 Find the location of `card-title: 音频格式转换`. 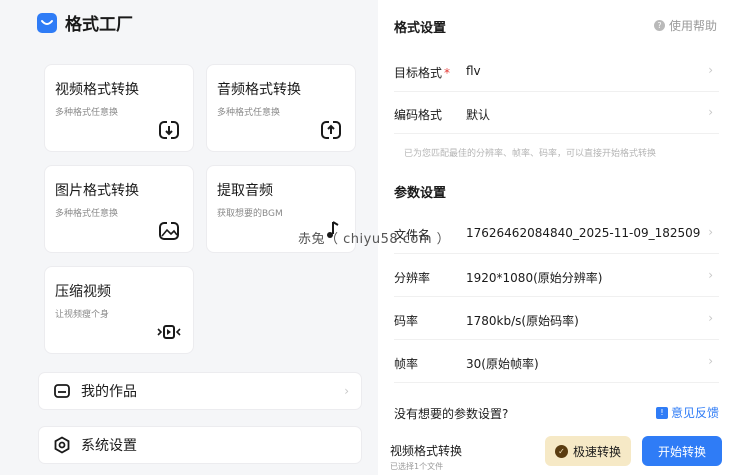

card-title: 音频格式转换 is located at coordinates (259, 90).